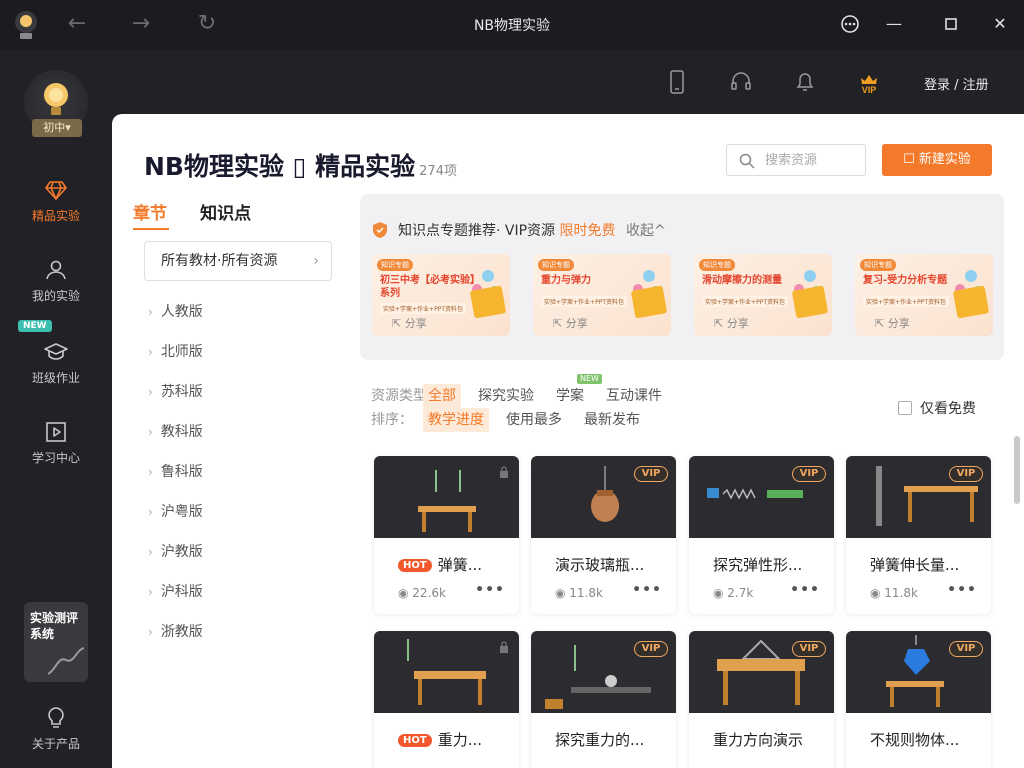  What do you see at coordinates (238, 261) in the screenshot?
I see `textbook-filter-dropdown: 所有教材·所有资源 ›` at bounding box center [238, 261].